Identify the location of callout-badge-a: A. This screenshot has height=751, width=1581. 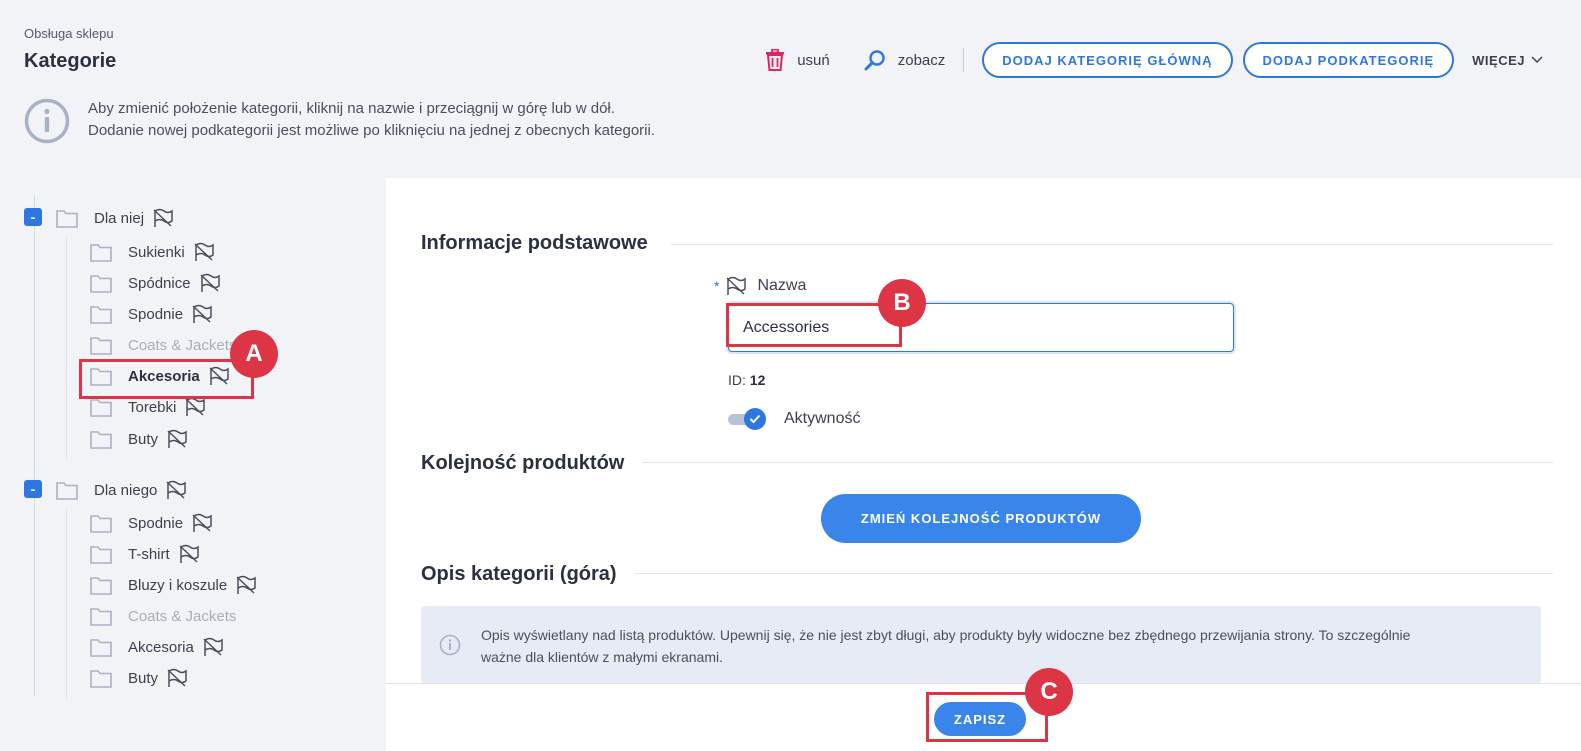
(254, 354).